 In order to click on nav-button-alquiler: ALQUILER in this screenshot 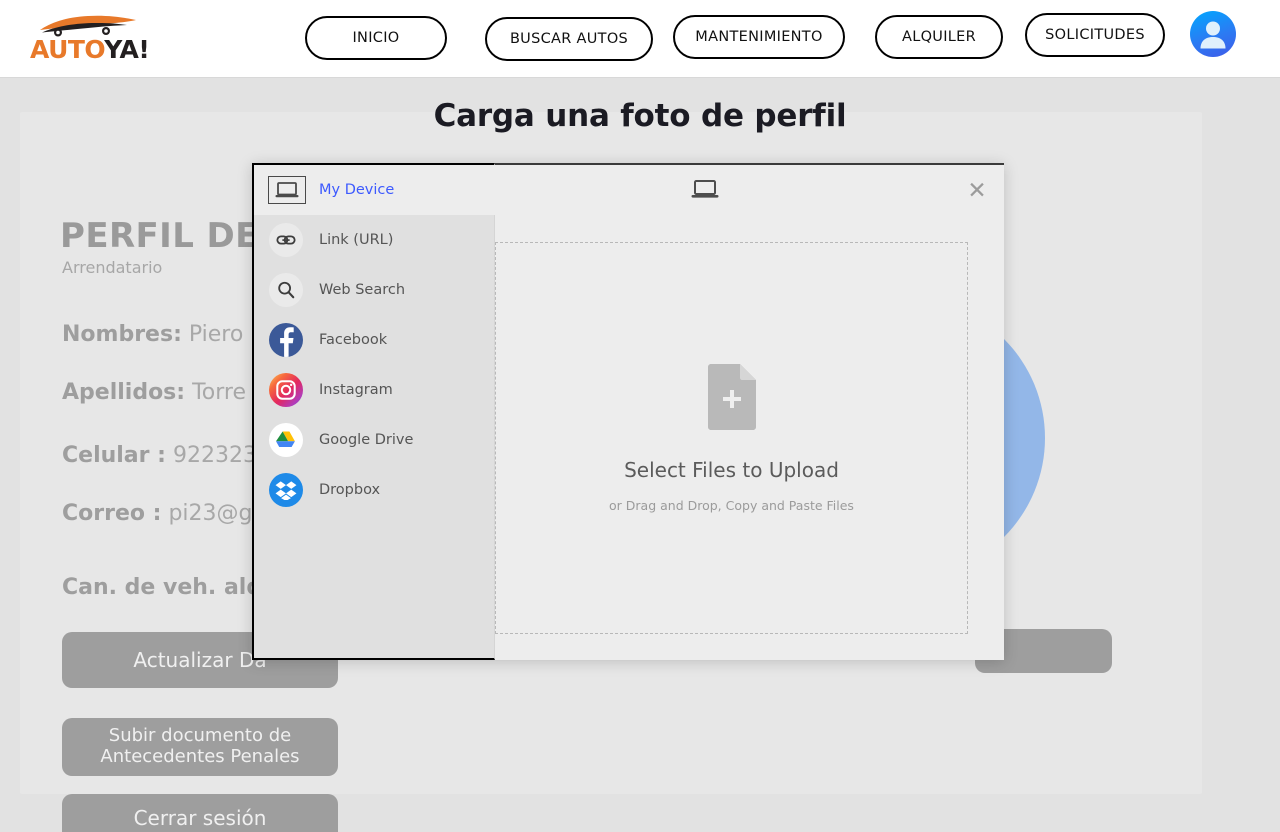, I will do `click(939, 37)`.